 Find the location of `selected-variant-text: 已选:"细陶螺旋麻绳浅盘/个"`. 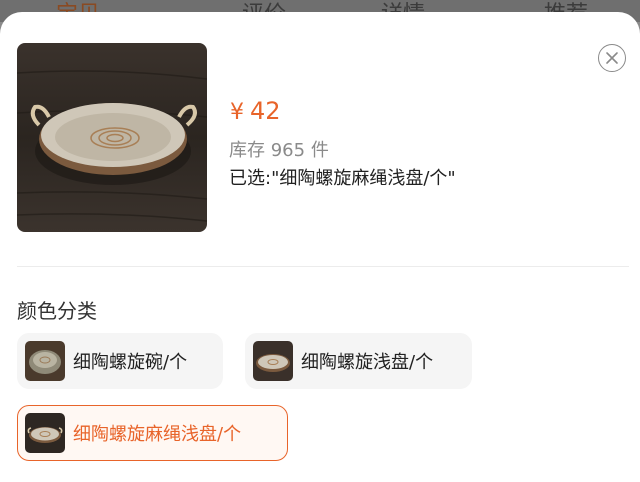

selected-variant-text: 已选:"细陶螺旋麻绳浅盘/个" is located at coordinates (342, 178).